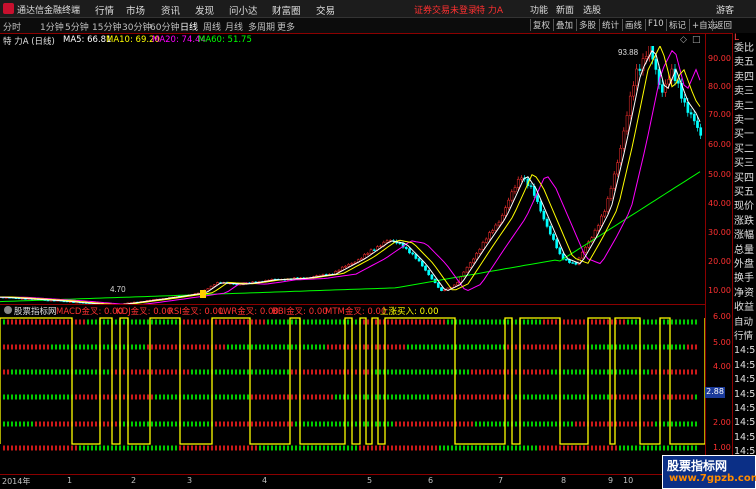 The width and height of the screenshot is (756, 489). What do you see at coordinates (106, 26) in the screenshot?
I see `period-15min: 15分钟` at bounding box center [106, 26].